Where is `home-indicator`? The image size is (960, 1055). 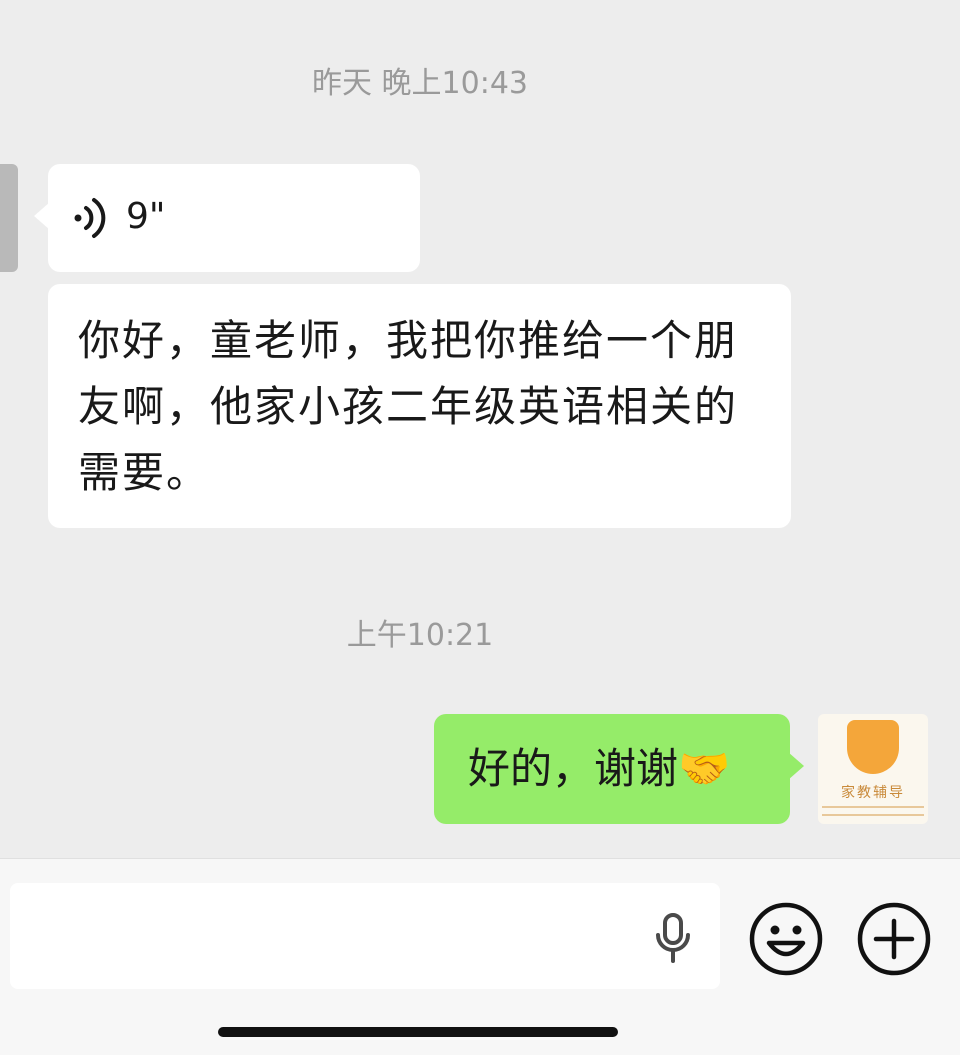
home-indicator is located at coordinates (418, 1032).